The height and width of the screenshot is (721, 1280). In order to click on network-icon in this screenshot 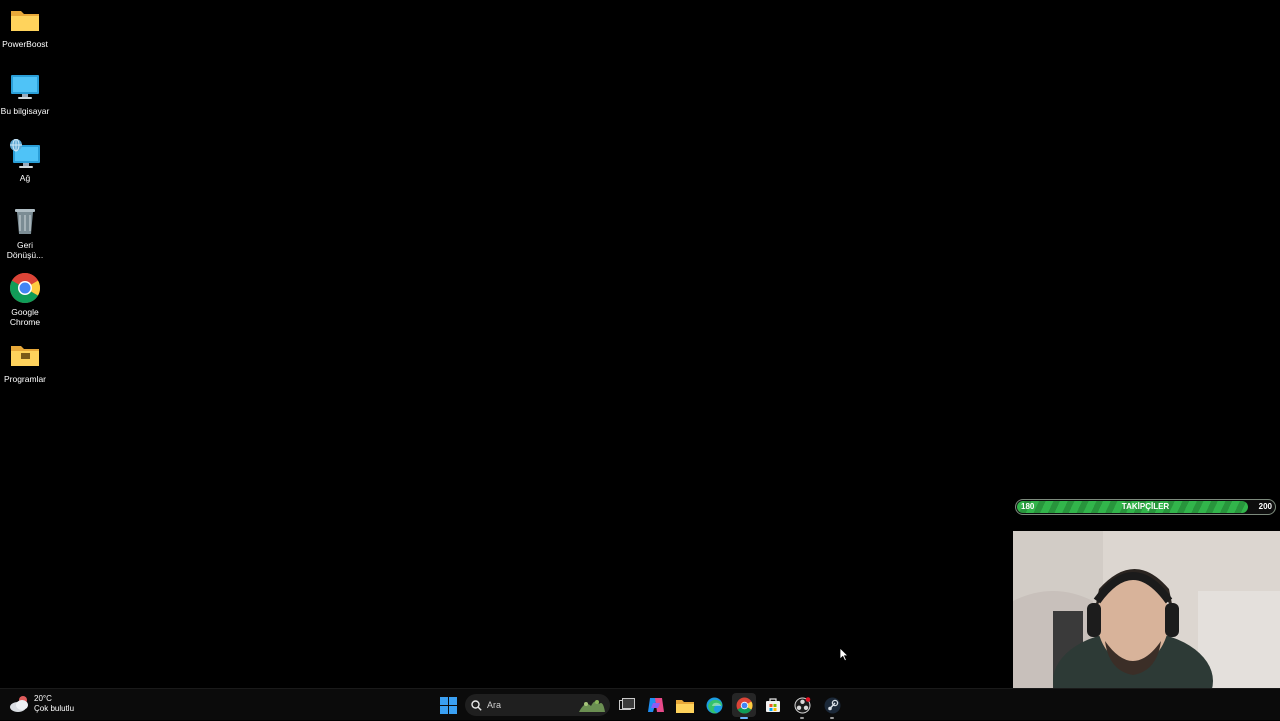, I will do `click(25, 154)`.